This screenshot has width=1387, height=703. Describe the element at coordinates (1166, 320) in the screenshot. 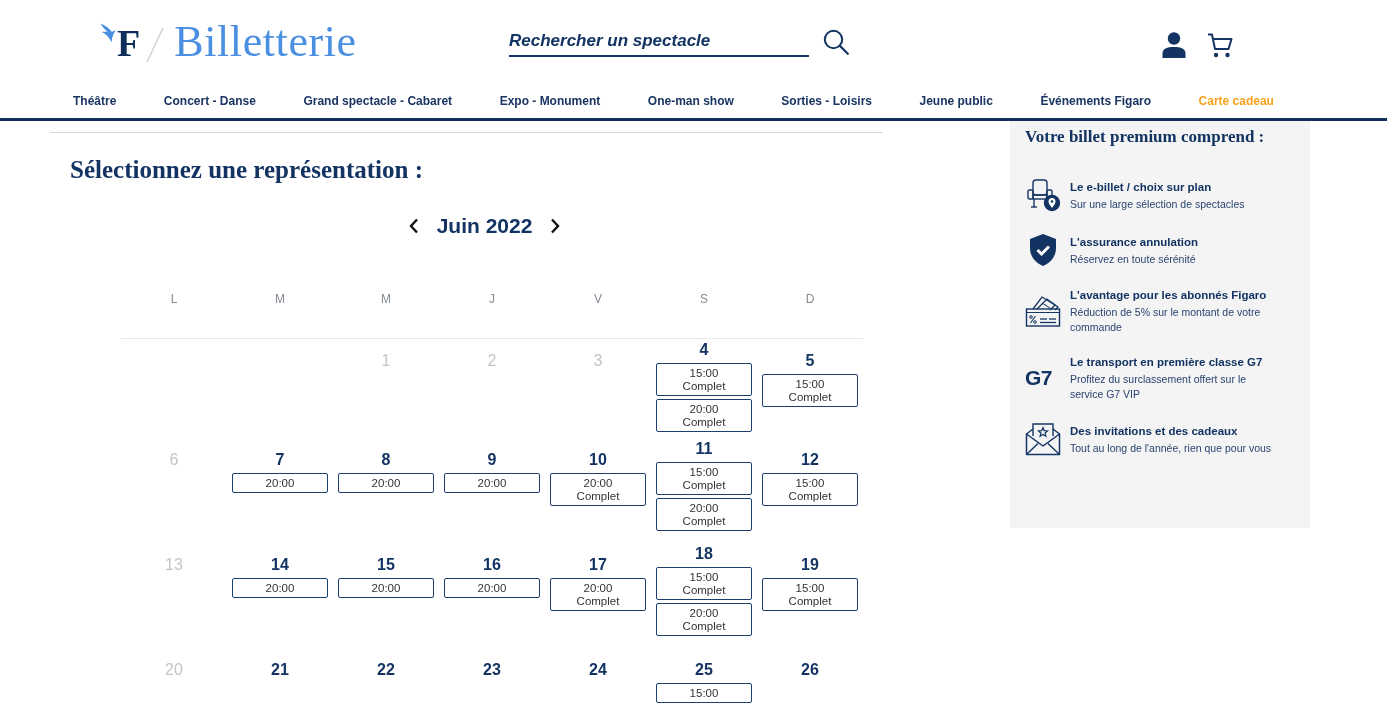

I see `benefit-description: Réduction de 5% sur le montant de votre commande` at that location.